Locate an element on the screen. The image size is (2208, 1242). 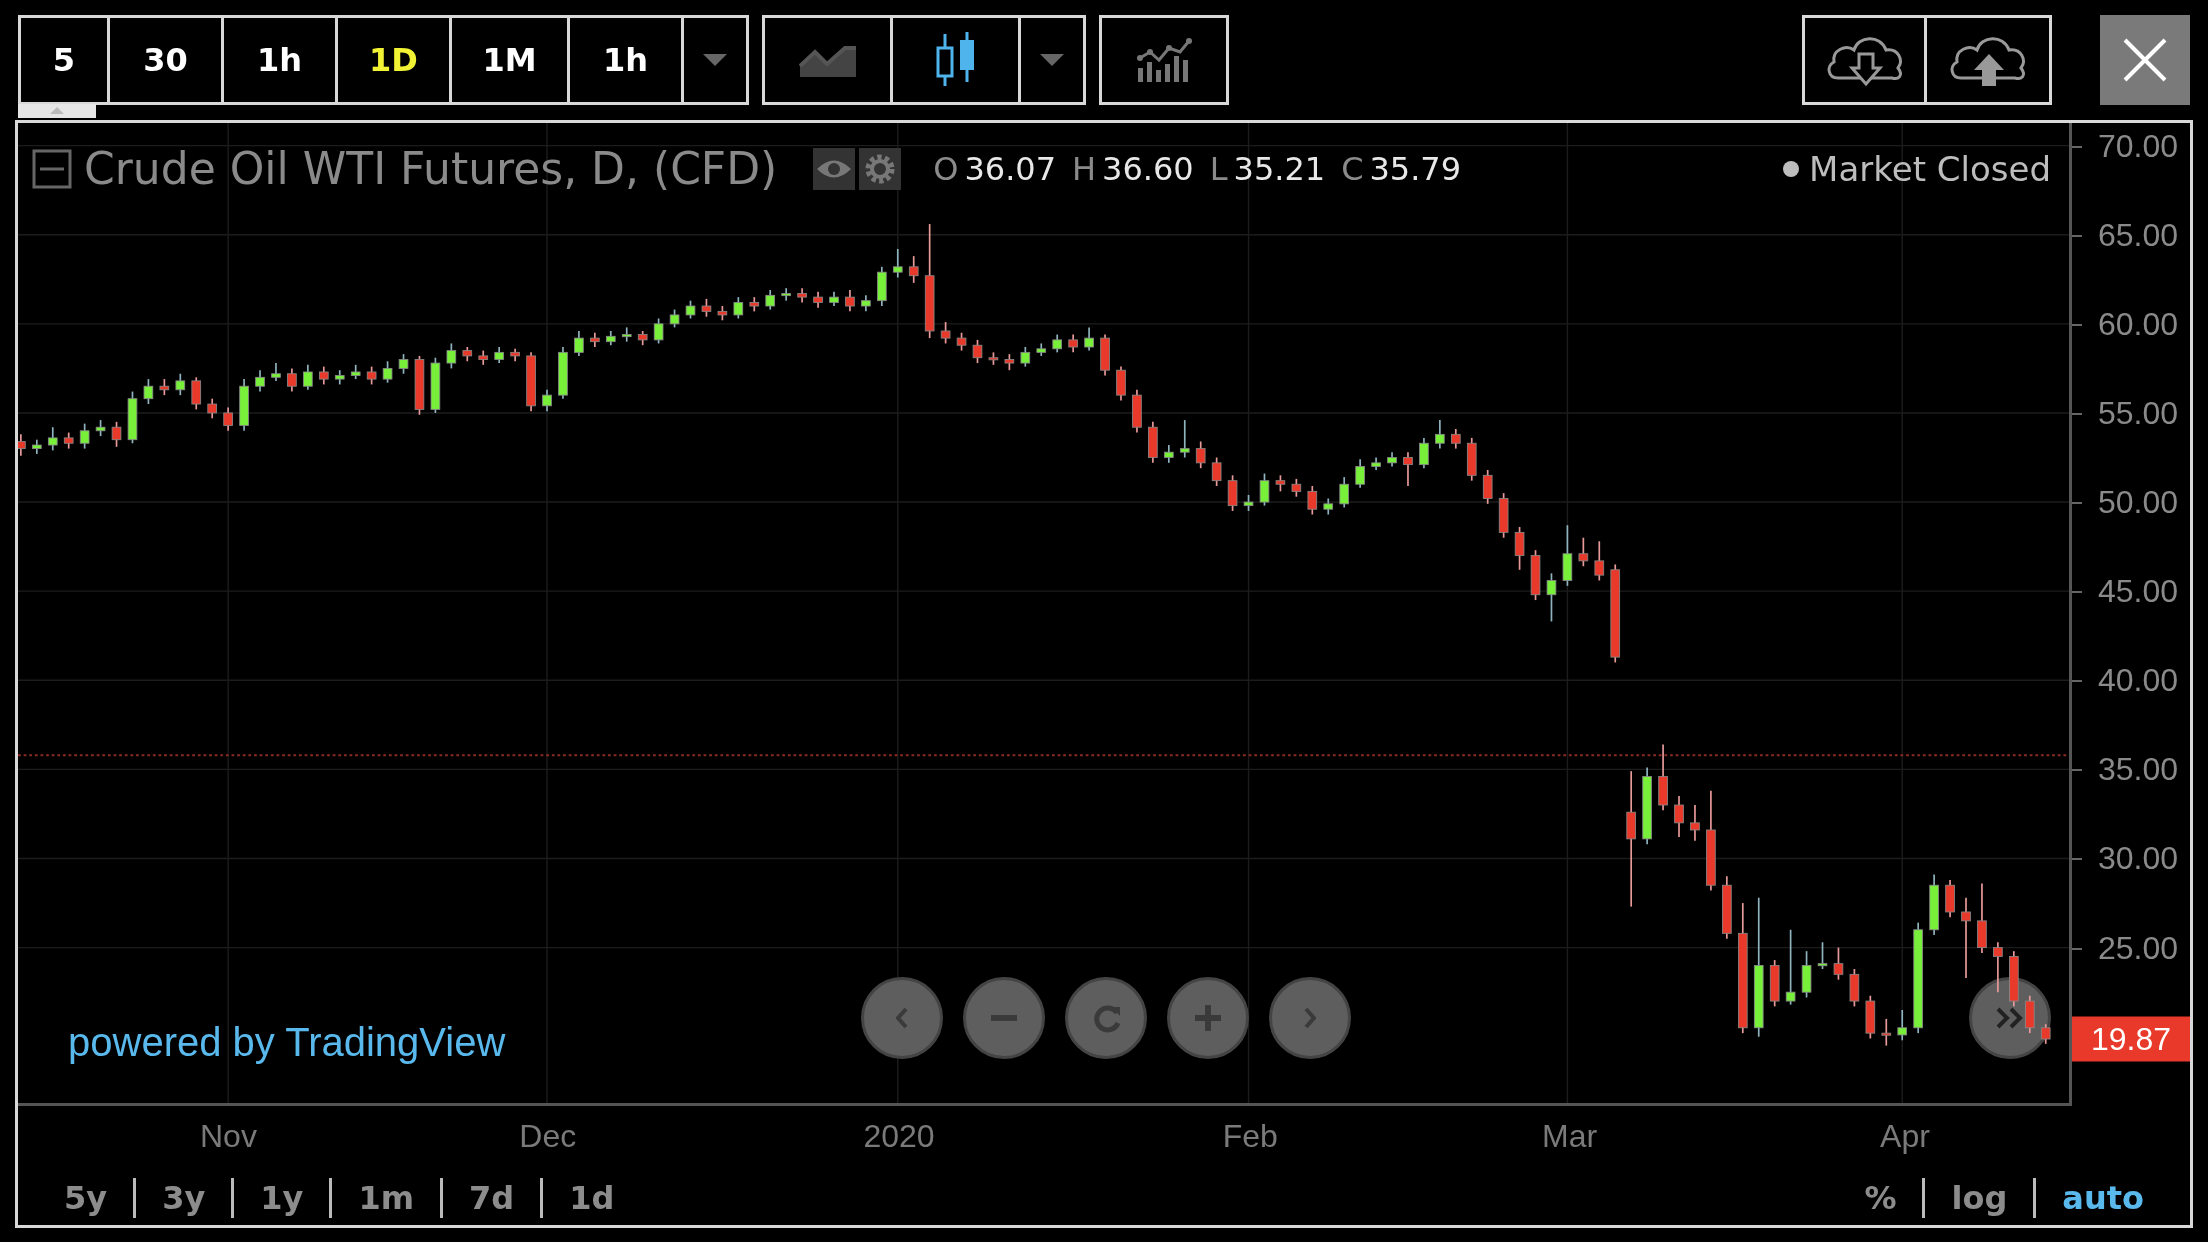
bar-line-chart-icon is located at coordinates (1164, 60).